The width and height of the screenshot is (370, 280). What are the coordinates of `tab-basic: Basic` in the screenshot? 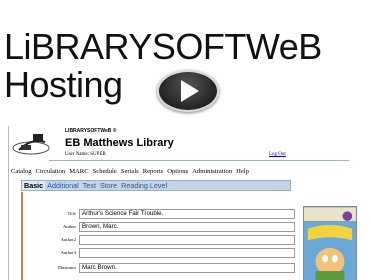 It's located at (34, 185).